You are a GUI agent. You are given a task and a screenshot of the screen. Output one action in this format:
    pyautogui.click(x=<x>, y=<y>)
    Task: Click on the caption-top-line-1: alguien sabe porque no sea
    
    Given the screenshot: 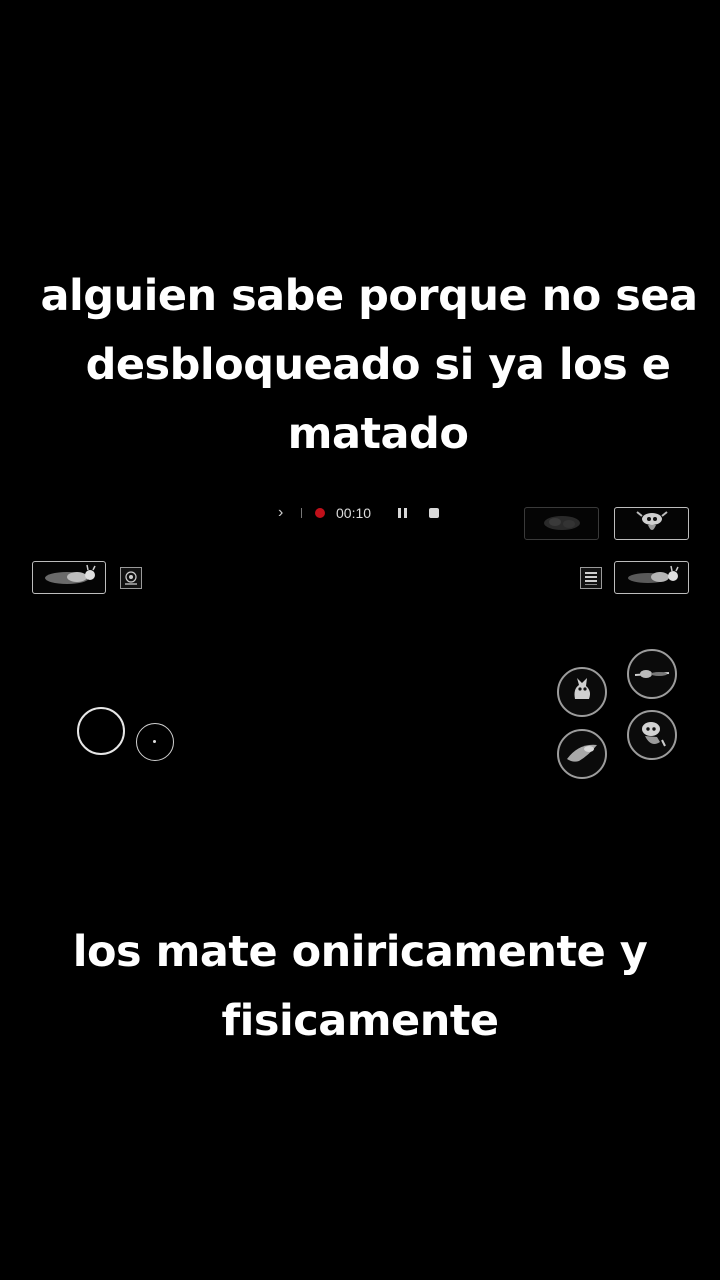 What is the action you would take?
    pyautogui.click(x=369, y=296)
    